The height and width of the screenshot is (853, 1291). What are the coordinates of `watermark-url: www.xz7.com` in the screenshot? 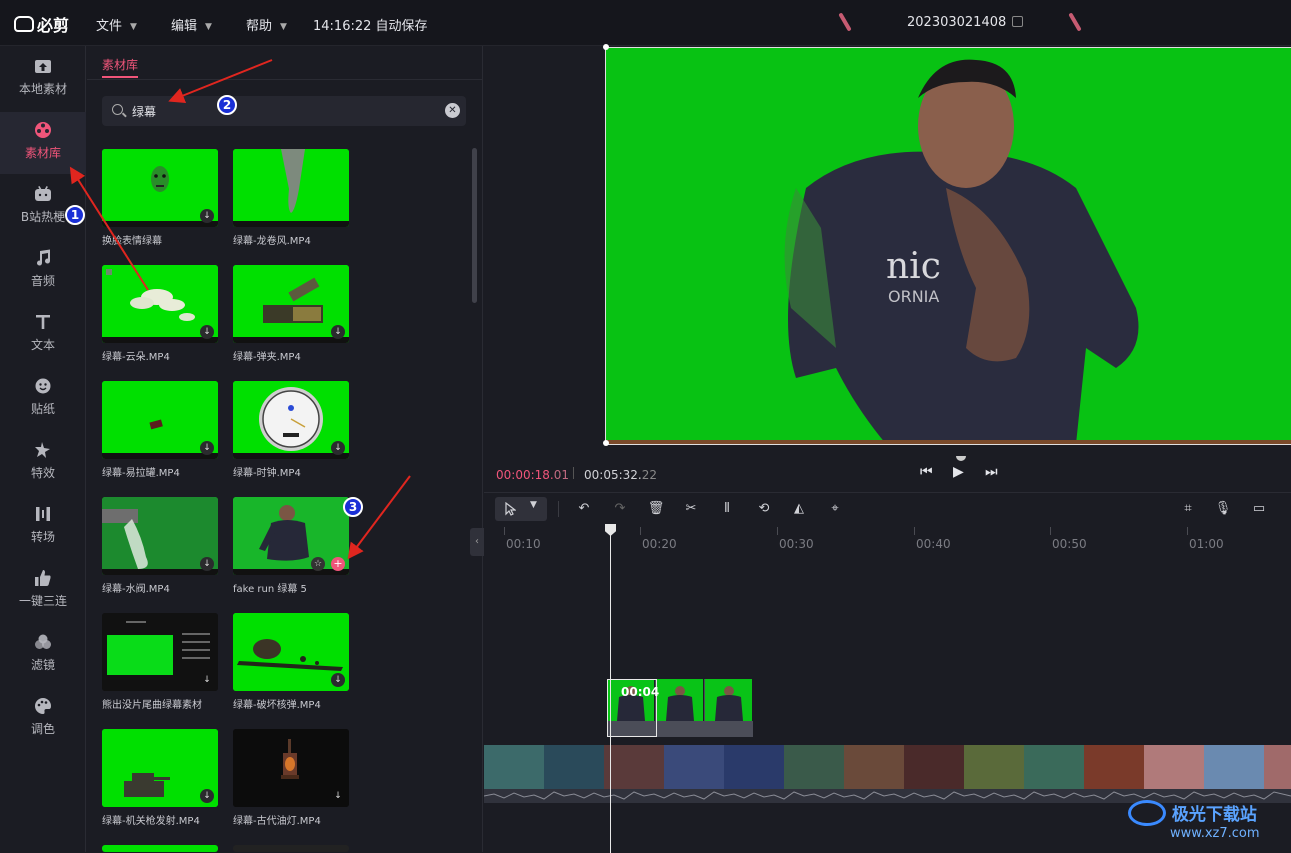 It's located at (1215, 833).